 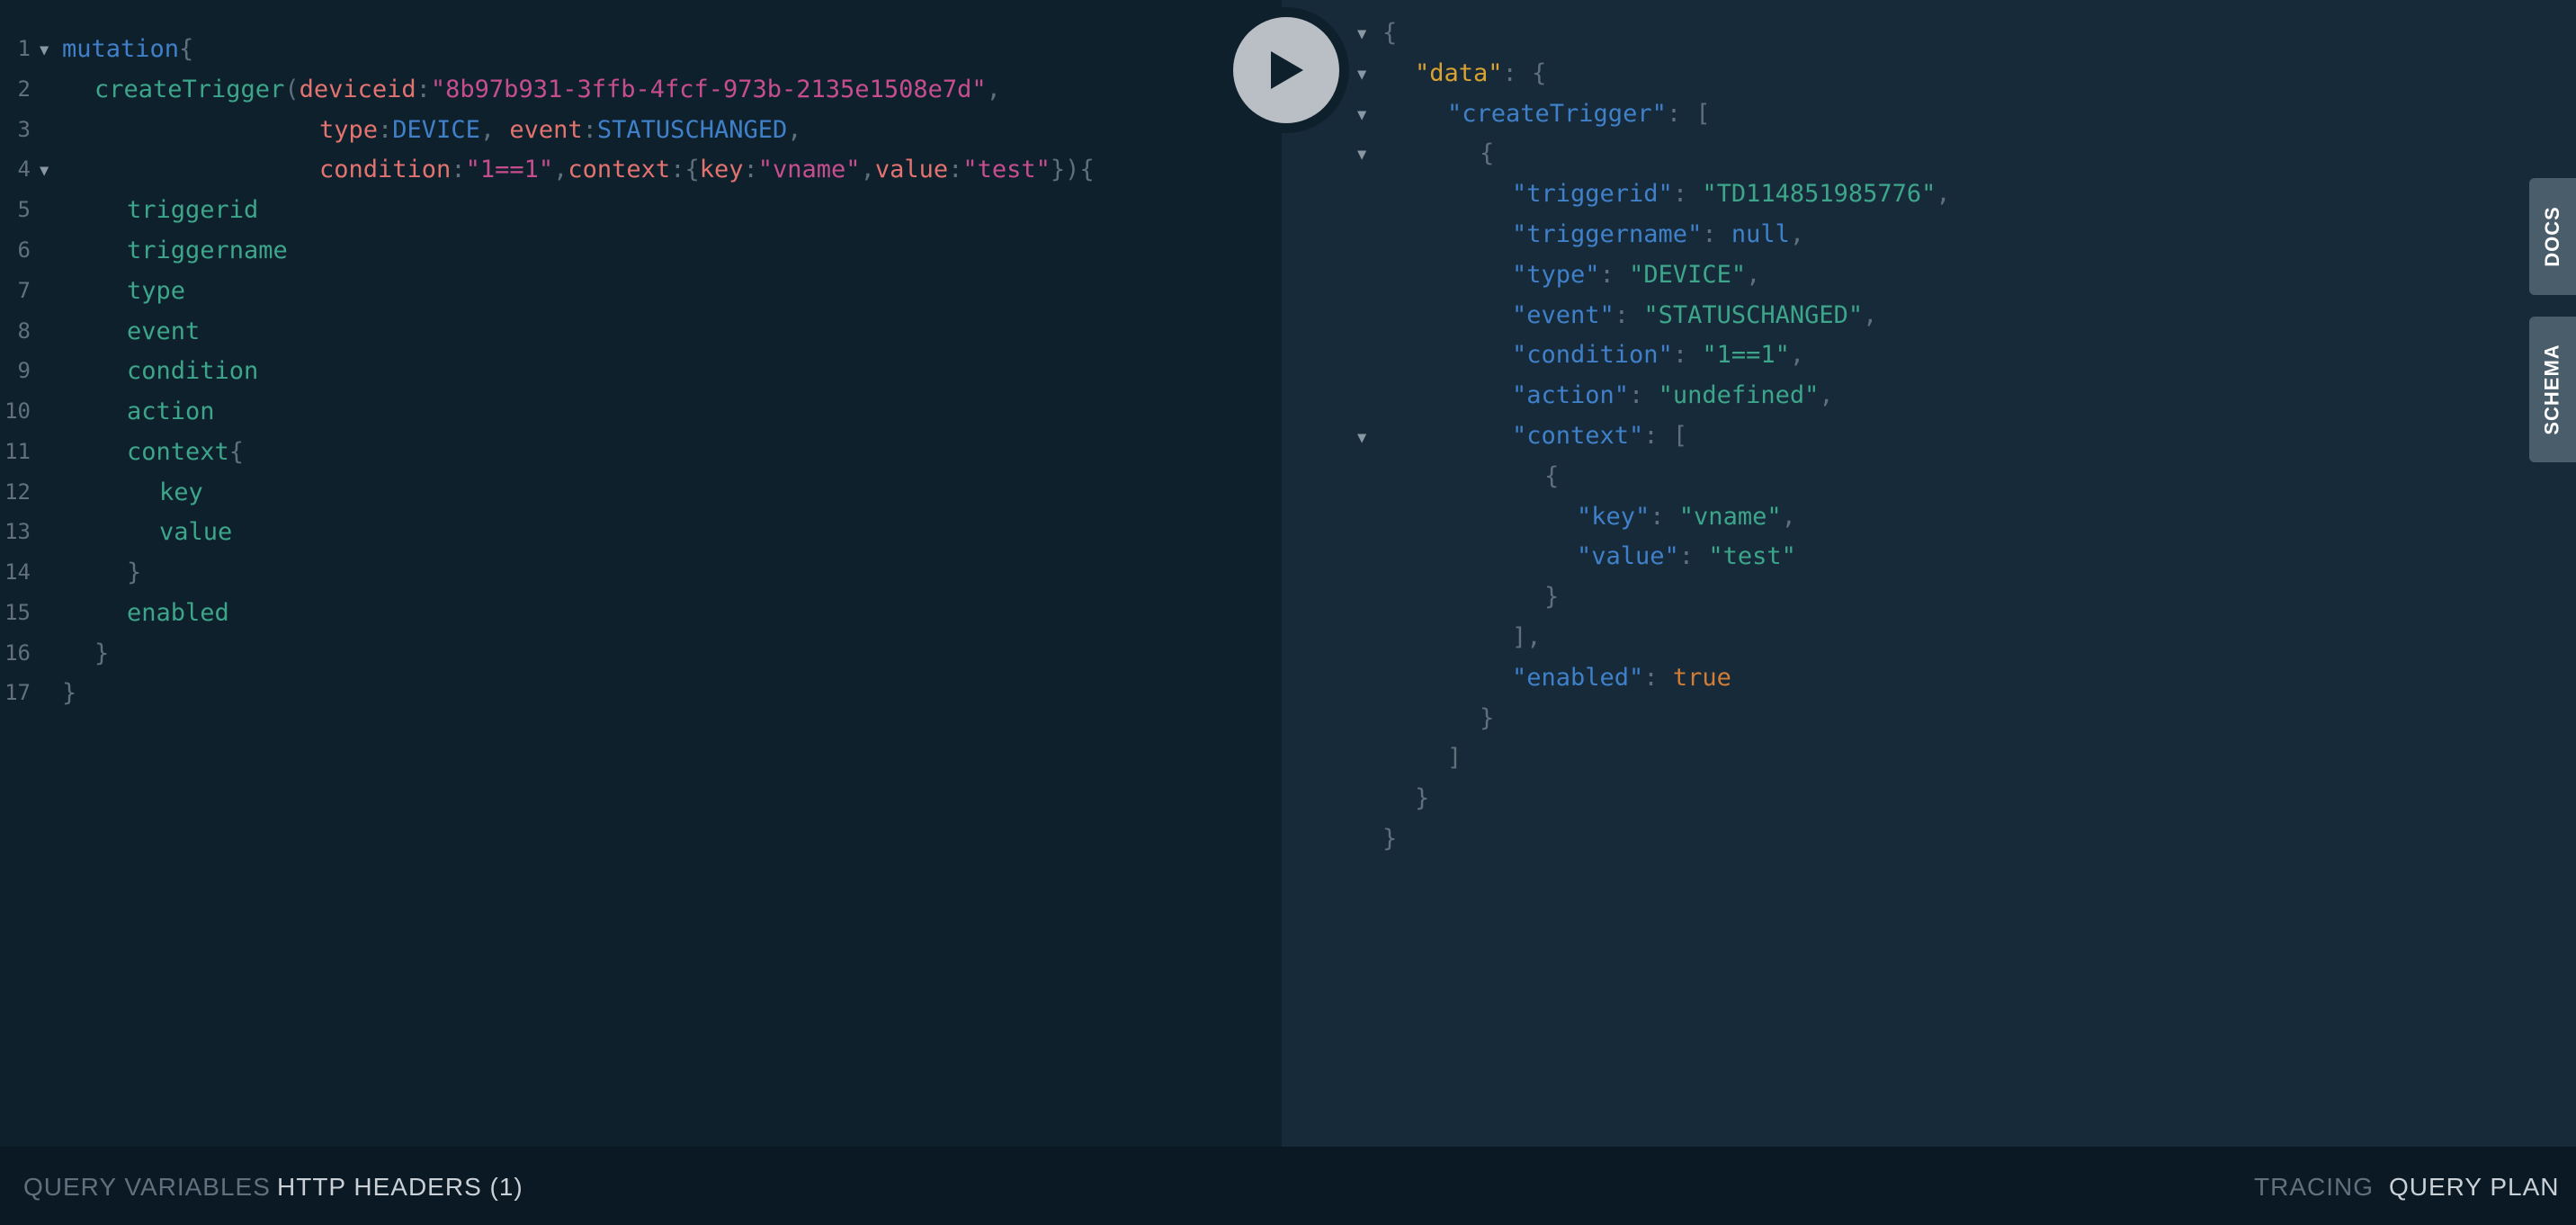 What do you see at coordinates (24, 169) in the screenshot?
I see `line-number: 4` at bounding box center [24, 169].